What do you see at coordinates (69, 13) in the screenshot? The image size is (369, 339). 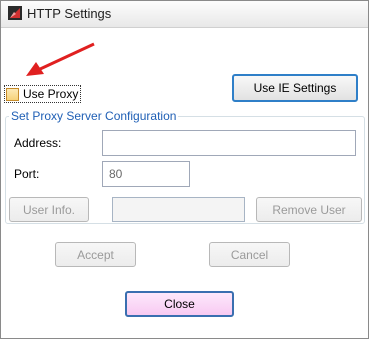 I see `window-title: HTTP Settings` at bounding box center [69, 13].